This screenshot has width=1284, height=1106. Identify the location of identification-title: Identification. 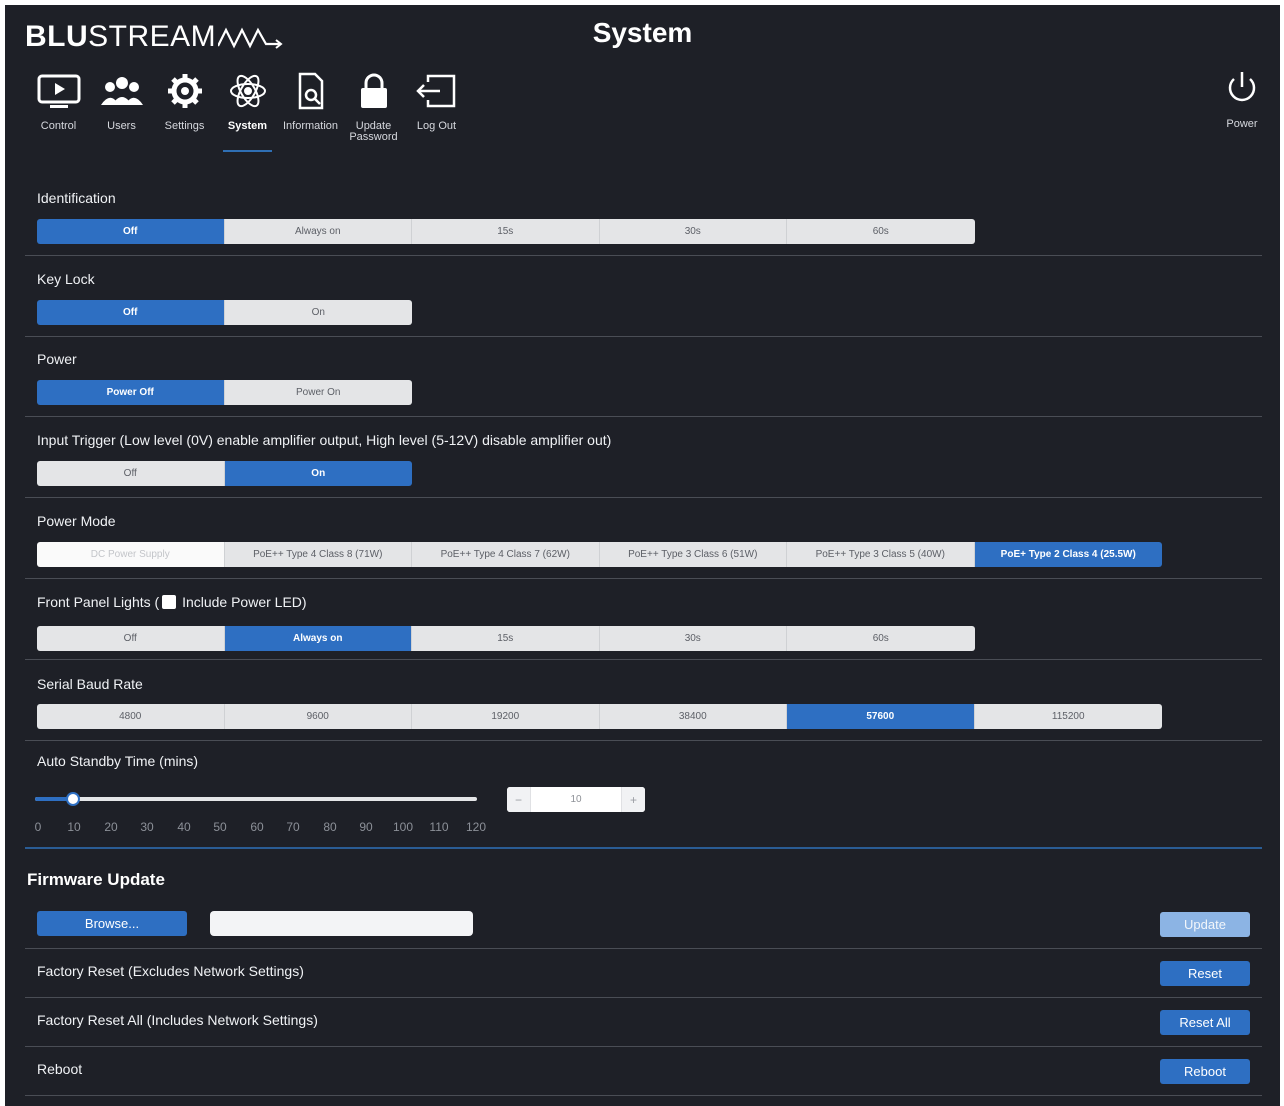
(76, 198).